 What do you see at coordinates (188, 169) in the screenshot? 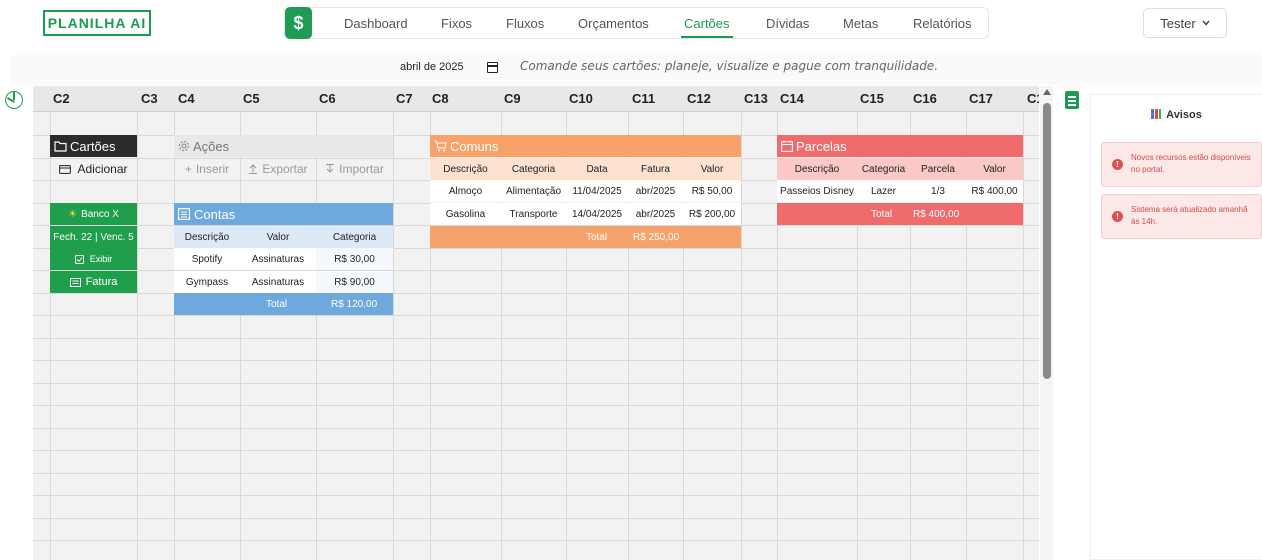
I see `plus-icon: +` at bounding box center [188, 169].